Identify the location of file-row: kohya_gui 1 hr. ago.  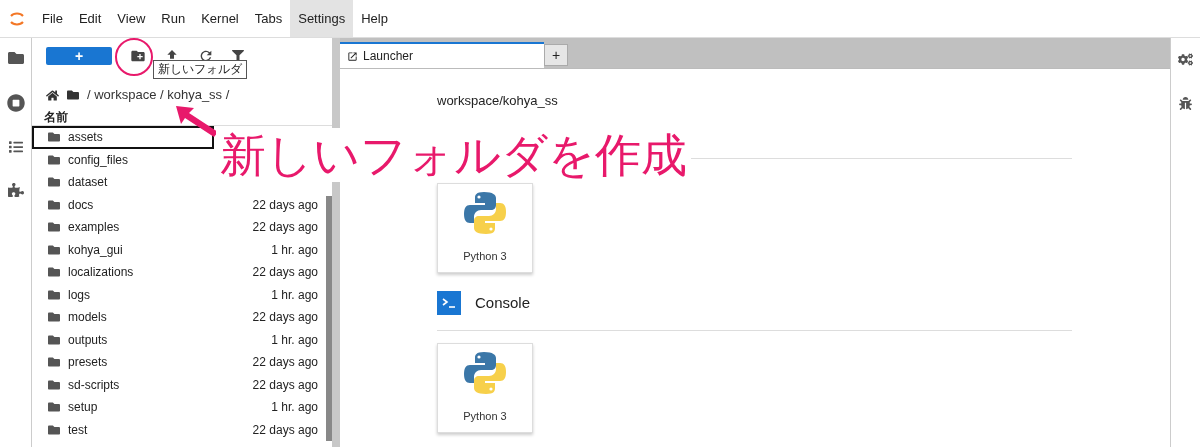
(179, 249).